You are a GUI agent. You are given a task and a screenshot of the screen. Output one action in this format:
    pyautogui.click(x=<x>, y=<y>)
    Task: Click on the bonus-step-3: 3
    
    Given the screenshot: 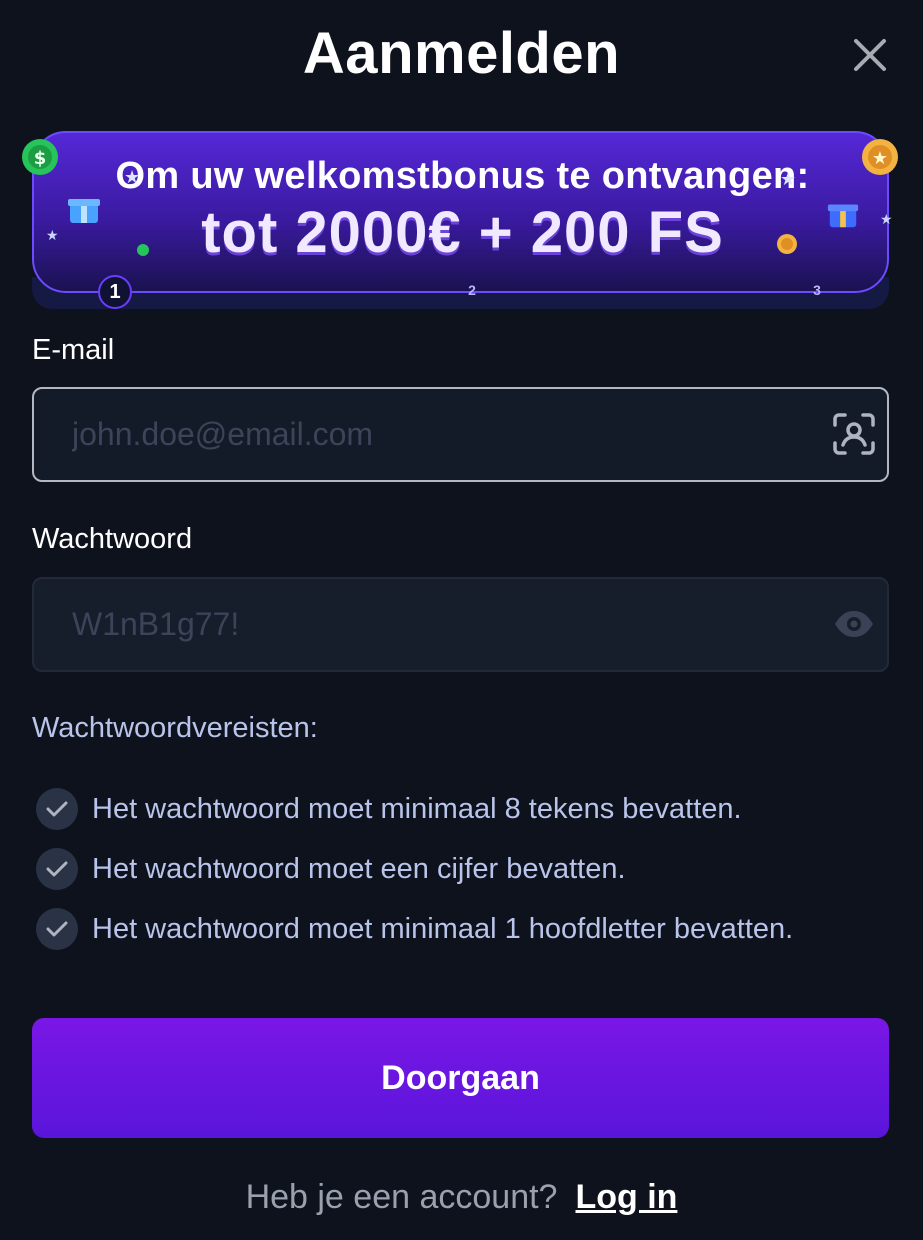 What is the action you would take?
    pyautogui.click(x=817, y=290)
    